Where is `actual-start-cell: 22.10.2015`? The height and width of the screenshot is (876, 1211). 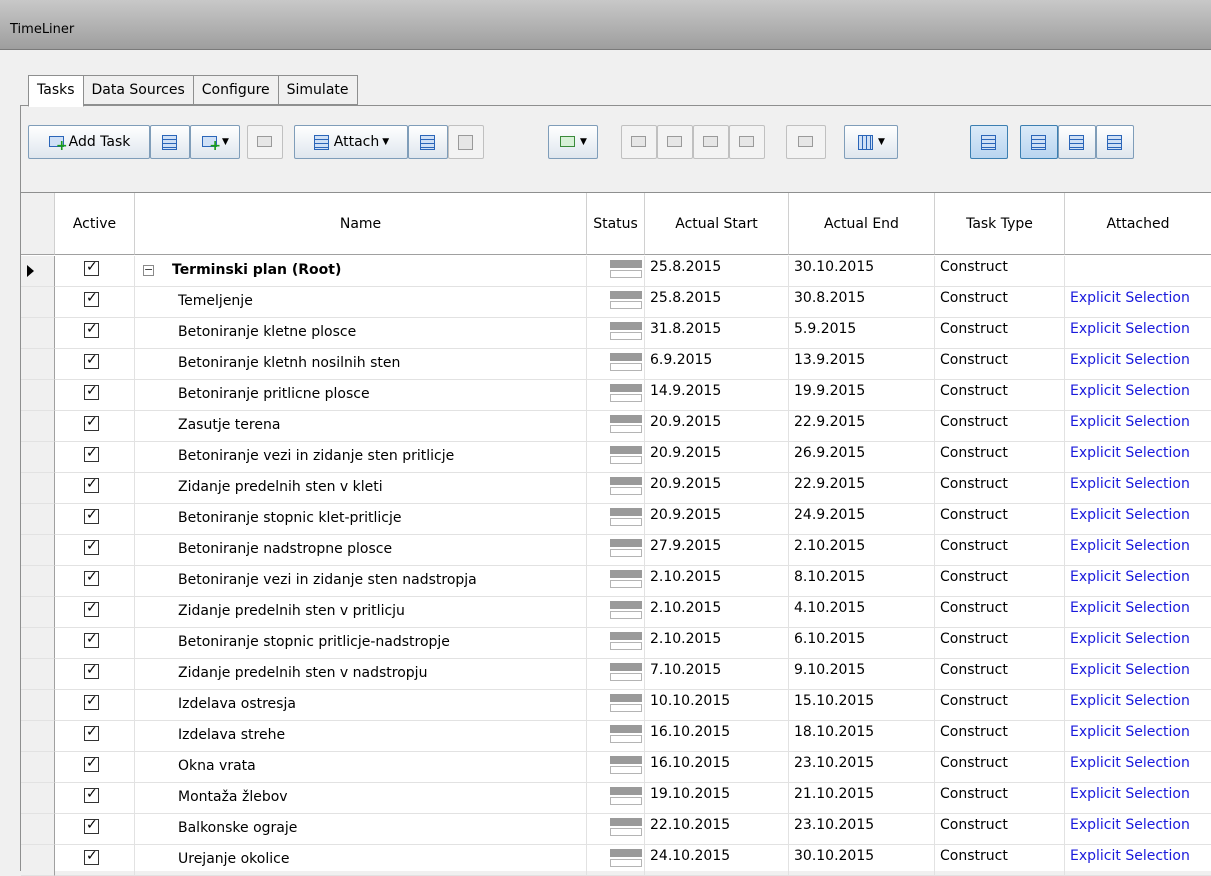 actual-start-cell: 22.10.2015 is located at coordinates (717, 829).